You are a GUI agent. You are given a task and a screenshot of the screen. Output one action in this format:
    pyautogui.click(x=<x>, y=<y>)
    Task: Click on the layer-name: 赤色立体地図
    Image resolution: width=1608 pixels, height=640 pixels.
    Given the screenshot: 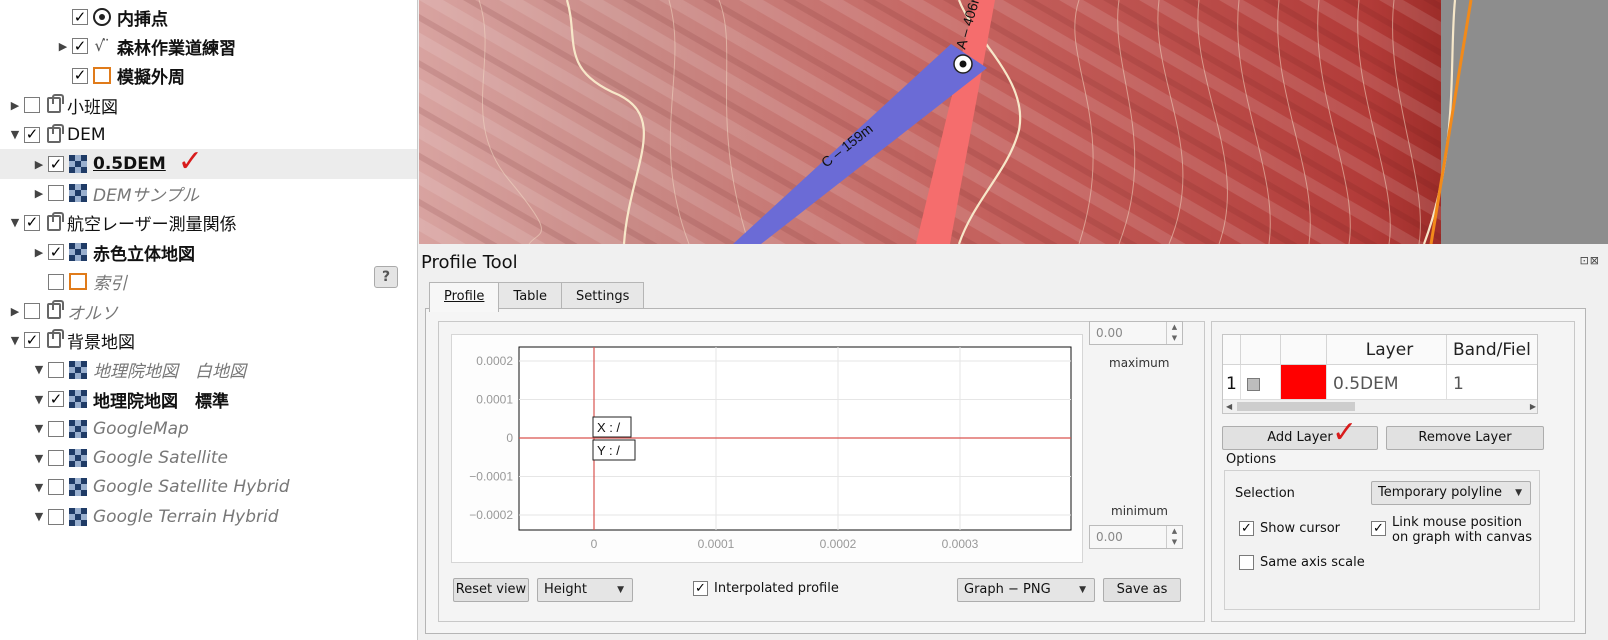 What is the action you would take?
    pyautogui.click(x=144, y=254)
    